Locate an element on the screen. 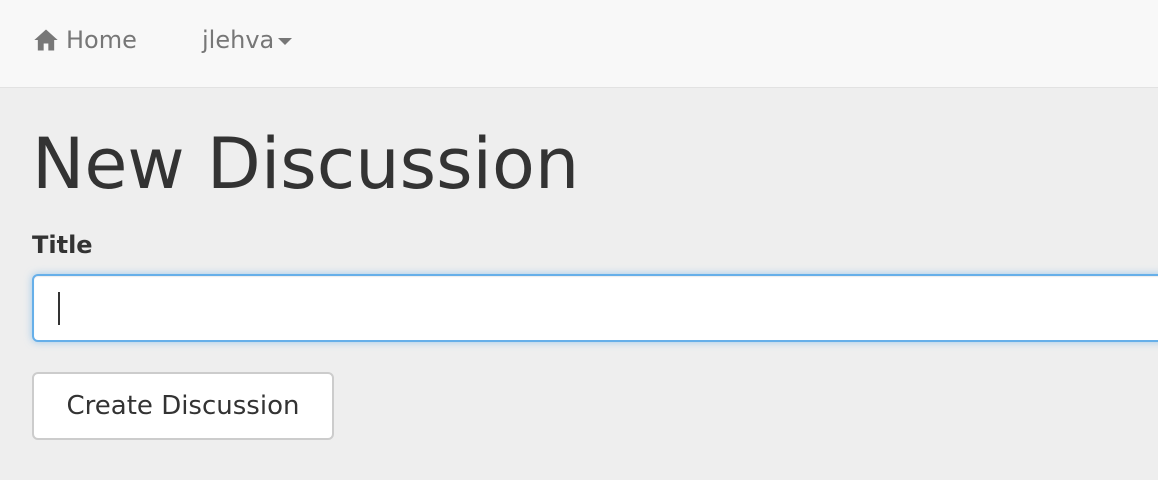 The height and width of the screenshot is (480, 1158). user-menu-toggle: jlehva is located at coordinates (247, 40).